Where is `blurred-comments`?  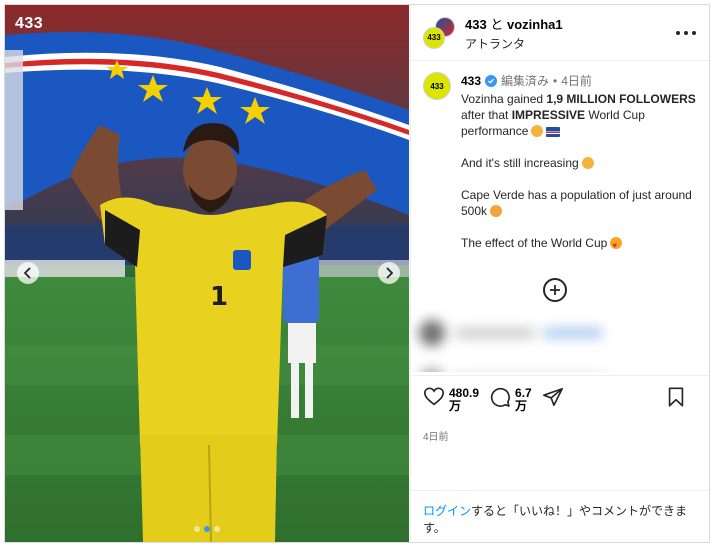 blurred-comments is located at coordinates (561, 346).